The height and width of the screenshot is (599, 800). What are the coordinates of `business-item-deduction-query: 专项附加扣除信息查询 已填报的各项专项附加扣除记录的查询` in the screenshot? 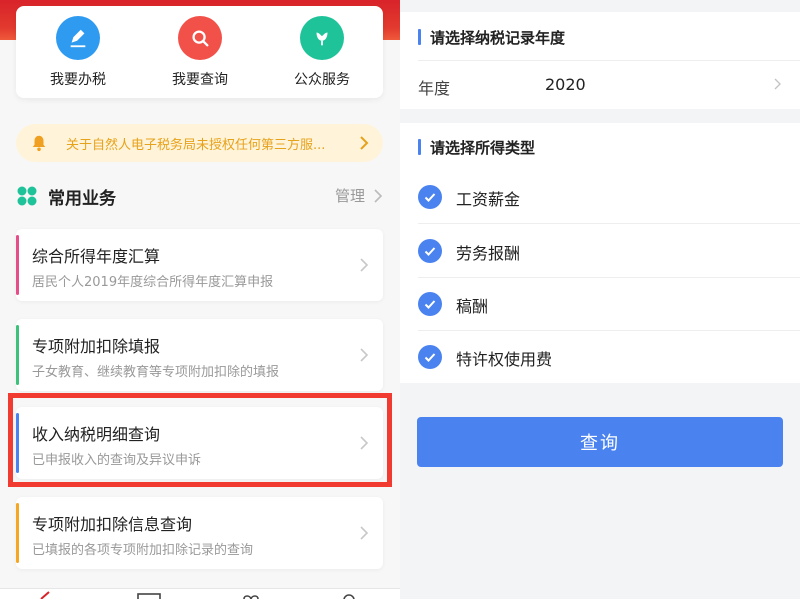 It's located at (199, 533).